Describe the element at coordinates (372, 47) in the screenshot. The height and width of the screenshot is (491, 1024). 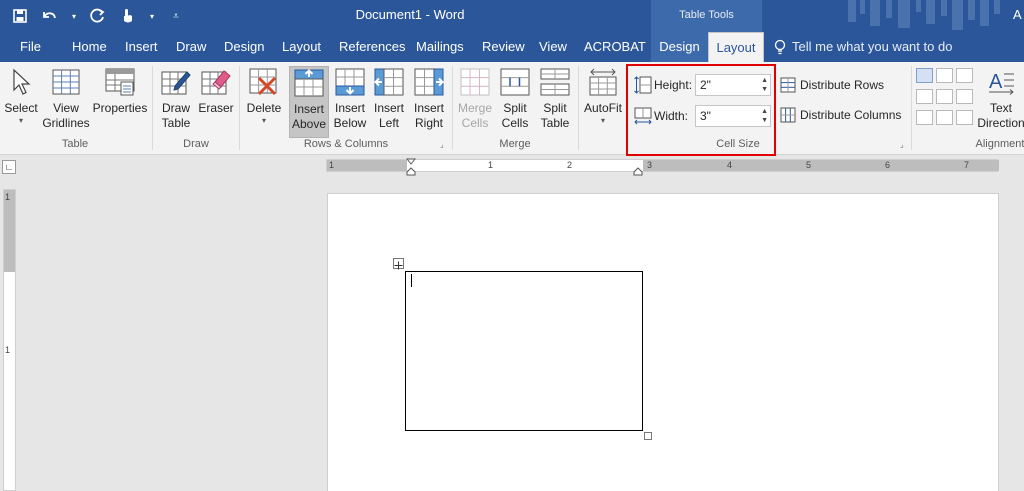
I see `tab-references: References` at that location.